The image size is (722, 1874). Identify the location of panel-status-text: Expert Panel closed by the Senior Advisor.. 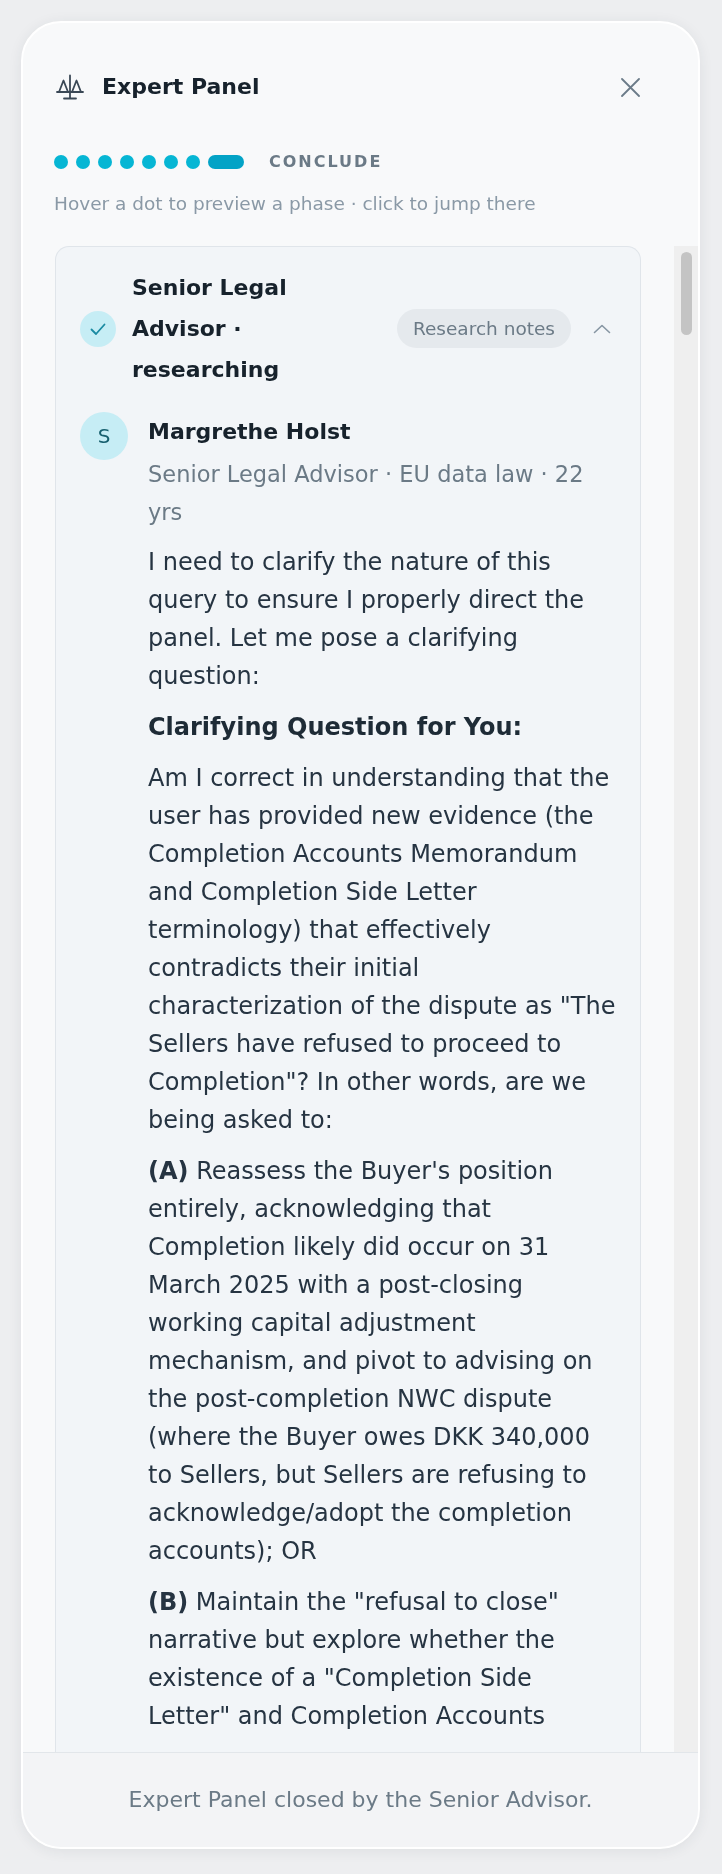
(360, 1800).